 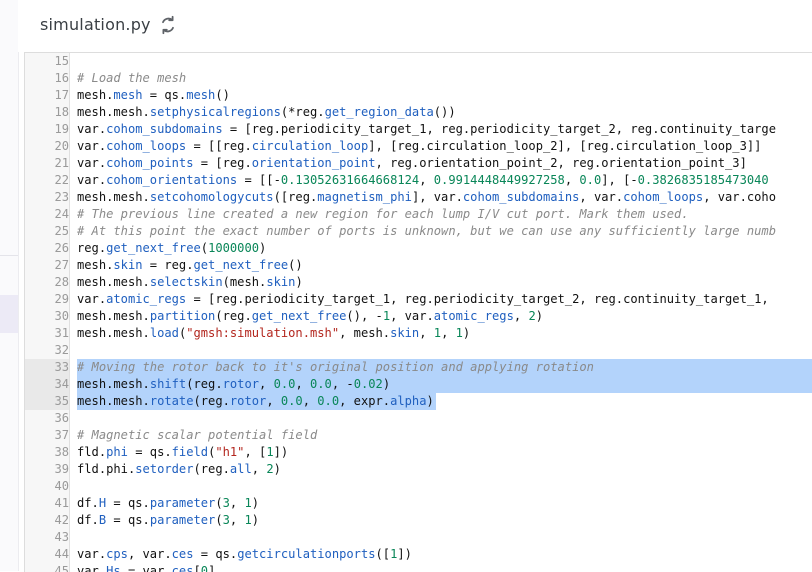 What do you see at coordinates (47, 384) in the screenshot?
I see `line-number: 34` at bounding box center [47, 384].